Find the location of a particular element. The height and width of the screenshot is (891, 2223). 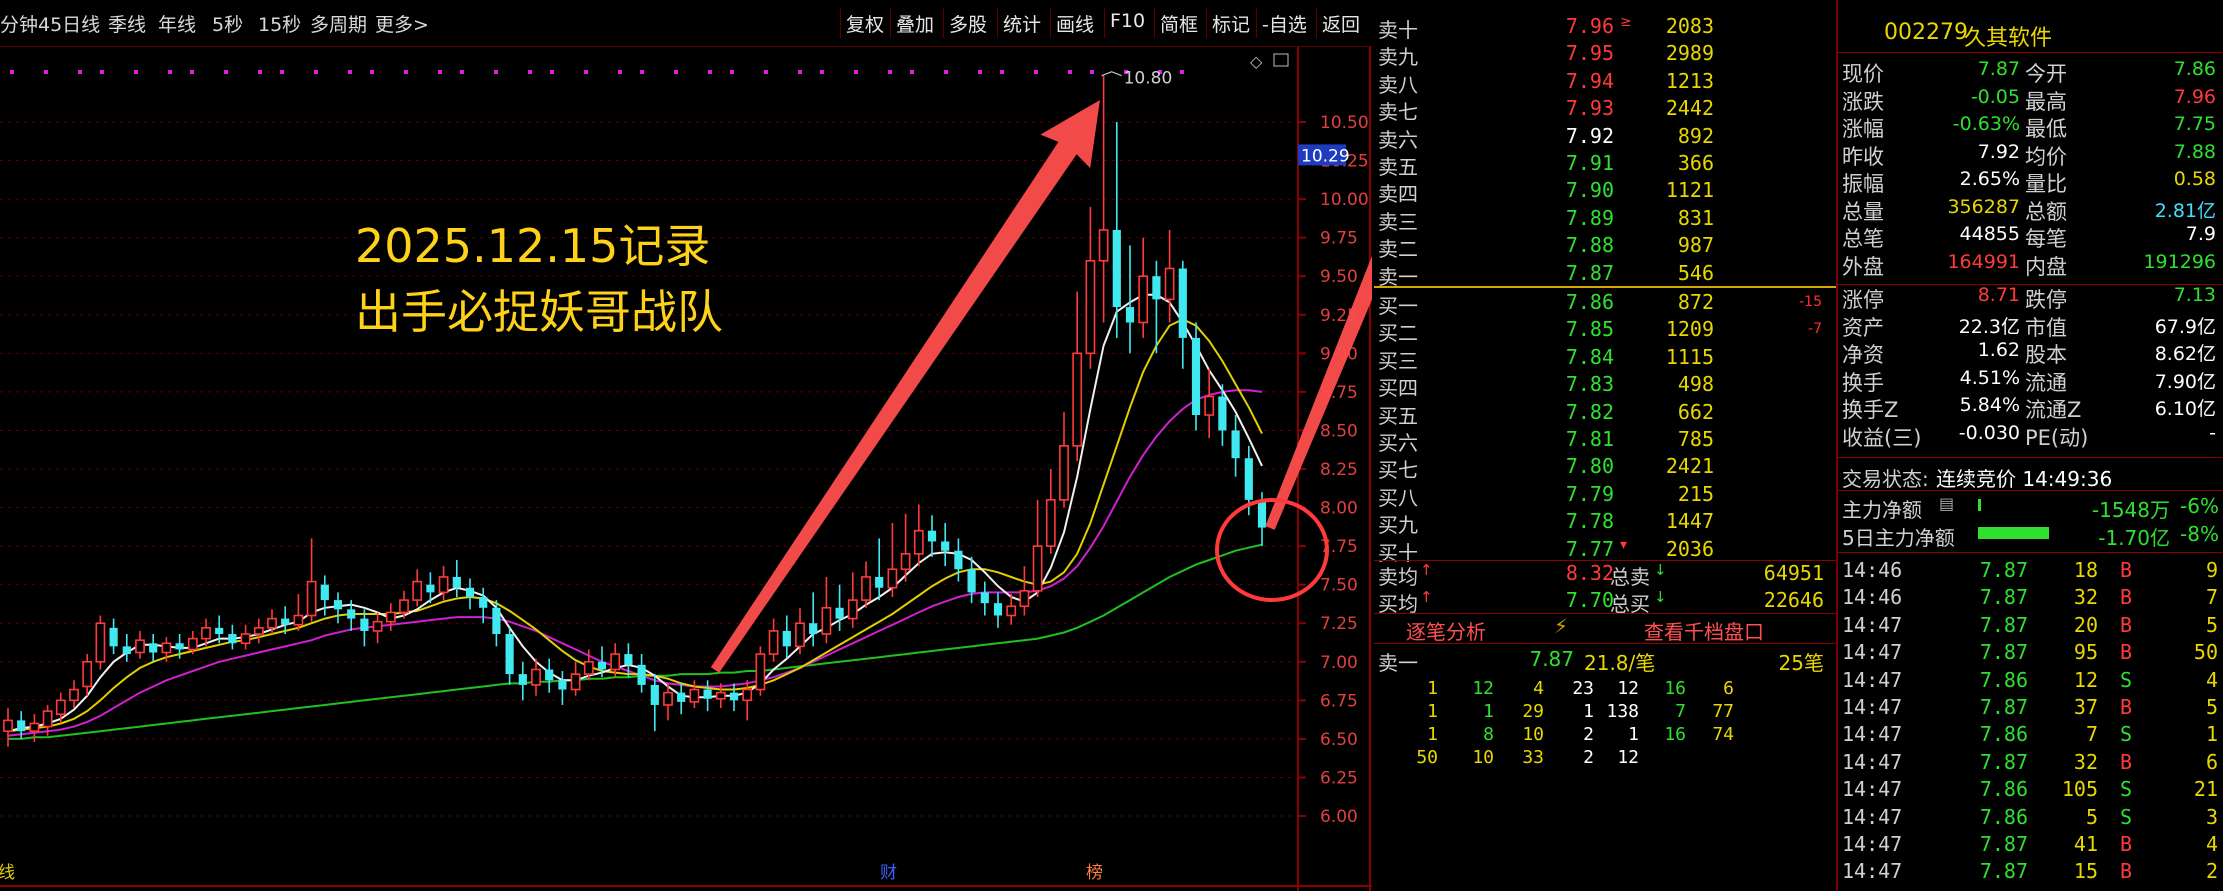

ask-level-10: 卖十7.96≥2083 is located at coordinates (1605, 26).